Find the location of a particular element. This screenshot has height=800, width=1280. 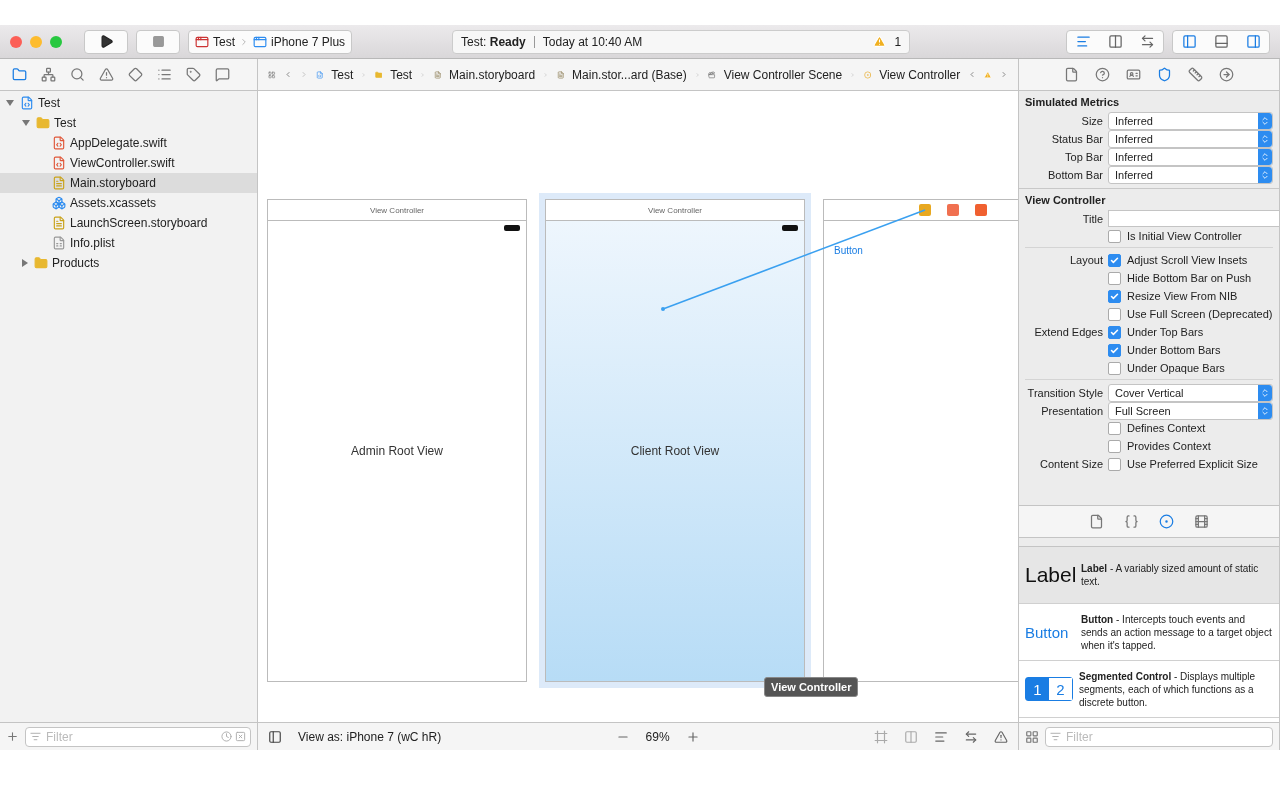

close-button is located at coordinates (16, 41).